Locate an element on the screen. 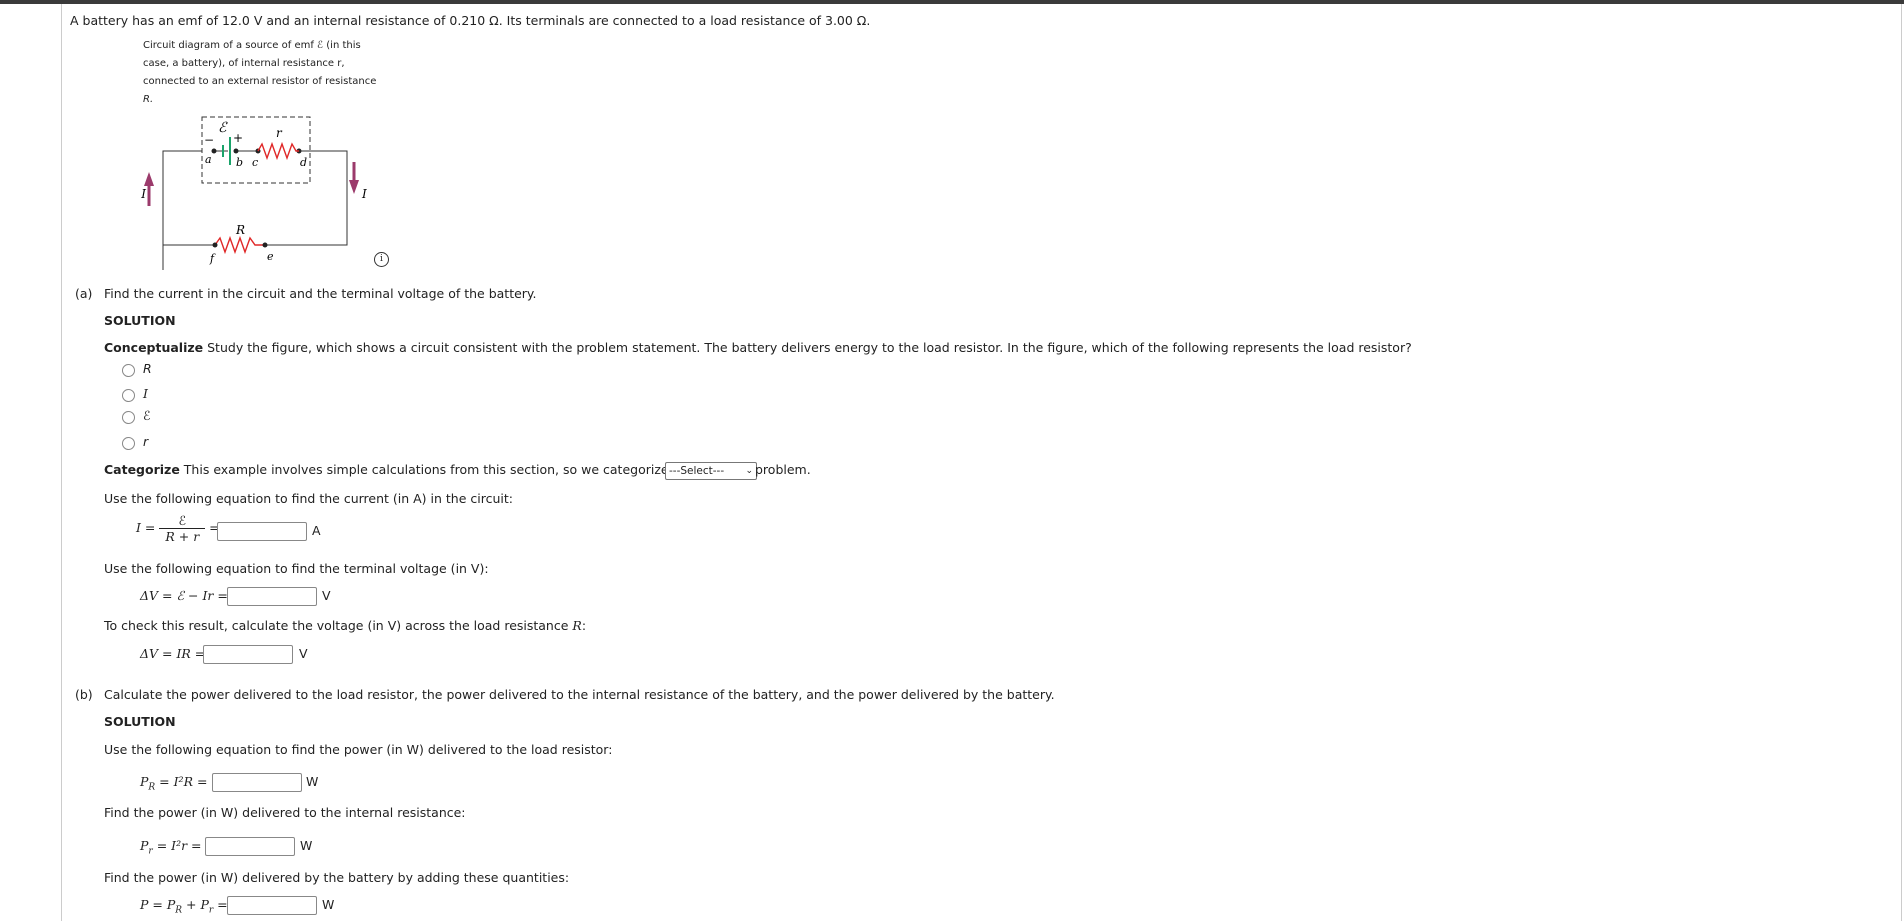 The image size is (1904, 921). option-label: r is located at coordinates (146, 441).